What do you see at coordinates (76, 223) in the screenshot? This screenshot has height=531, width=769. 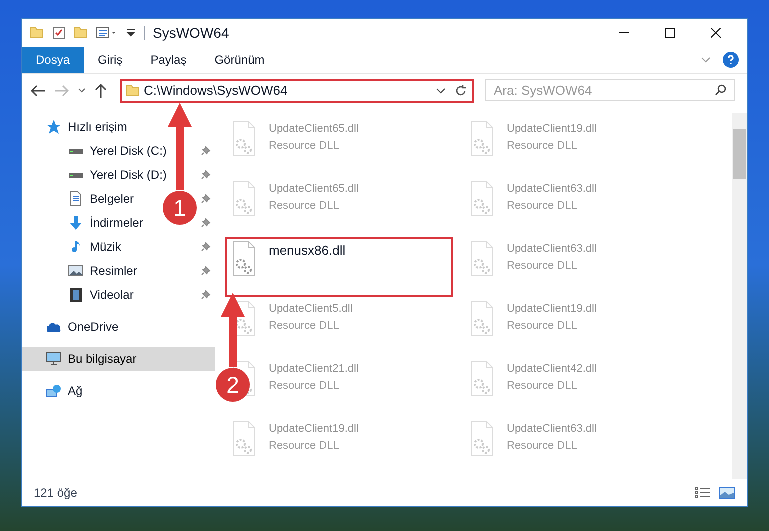 I see `down-arrow-icon` at bounding box center [76, 223].